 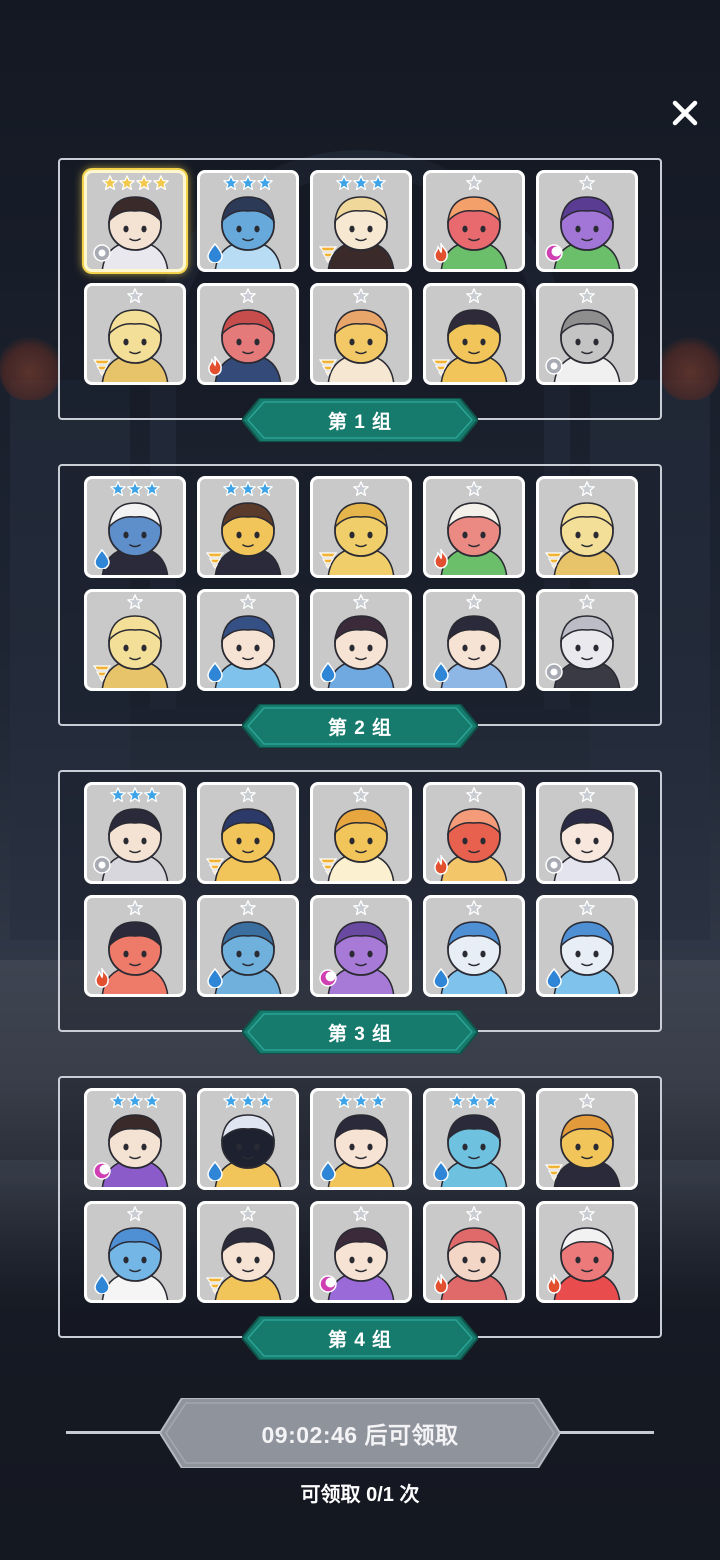 What do you see at coordinates (360, 1495) in the screenshot?
I see `claim-count: 可领取 0/1 次` at bounding box center [360, 1495].